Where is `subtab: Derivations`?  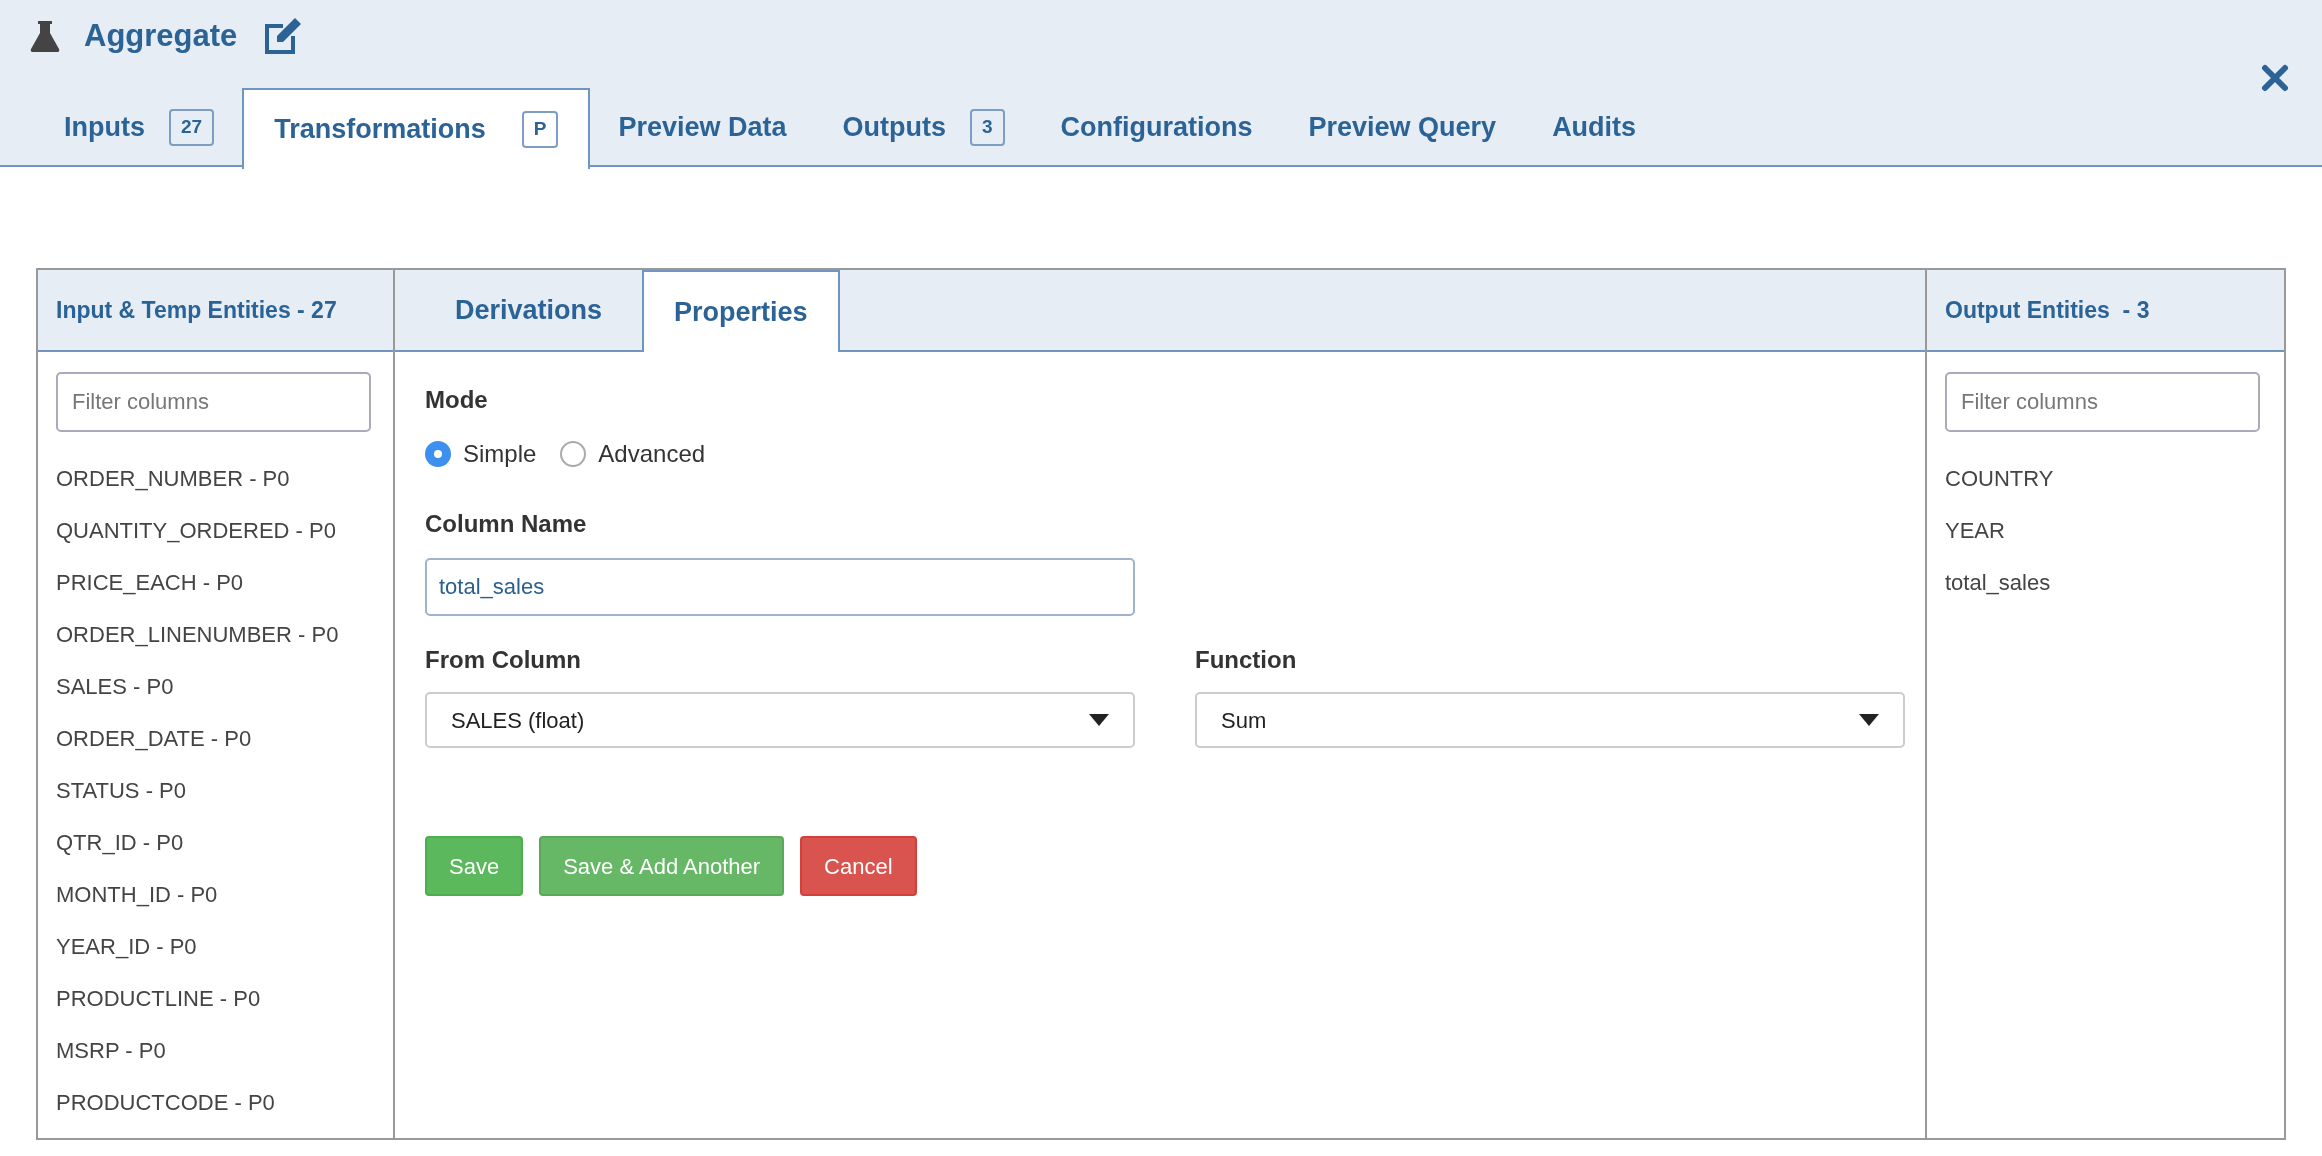
subtab: Derivations is located at coordinates (529, 310).